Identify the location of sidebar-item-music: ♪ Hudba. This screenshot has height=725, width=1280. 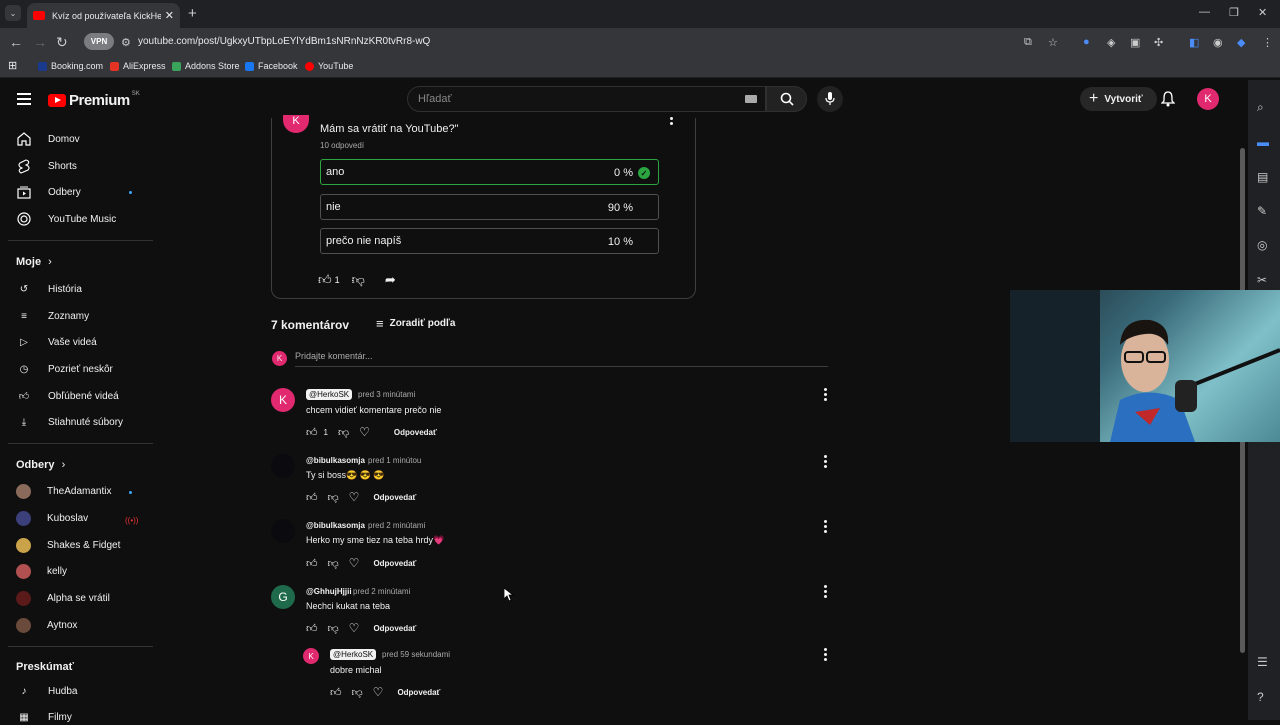
(47, 691).